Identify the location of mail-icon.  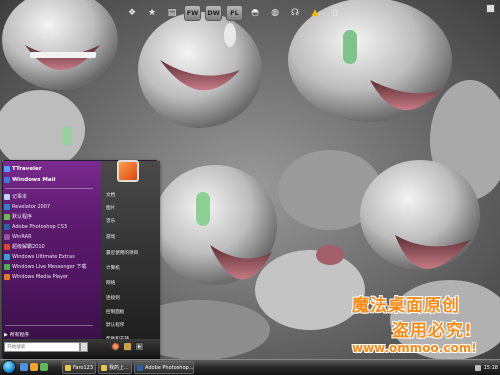
(7, 180).